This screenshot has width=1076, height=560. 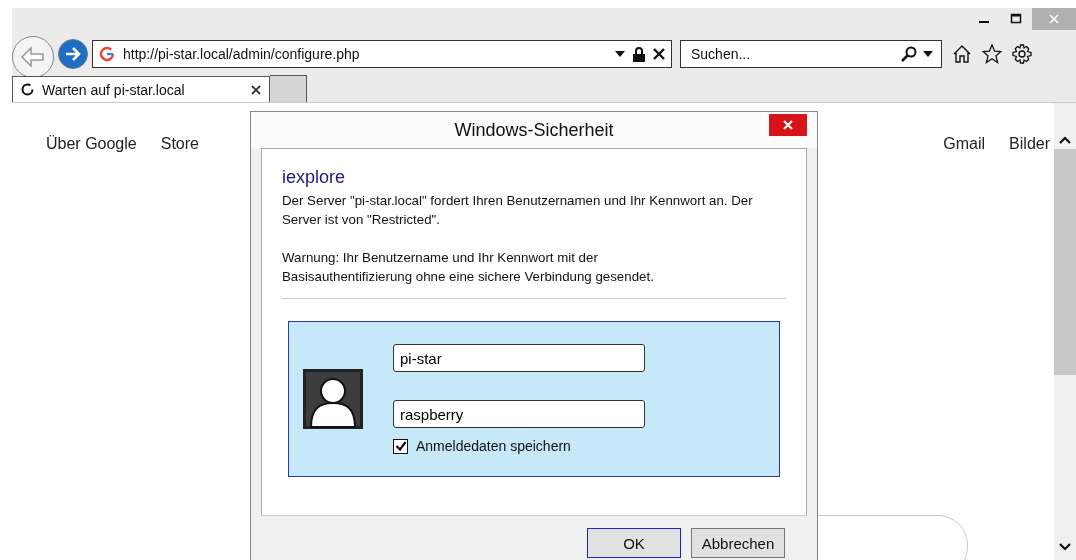 What do you see at coordinates (179, 144) in the screenshot?
I see `page-link: Store` at bounding box center [179, 144].